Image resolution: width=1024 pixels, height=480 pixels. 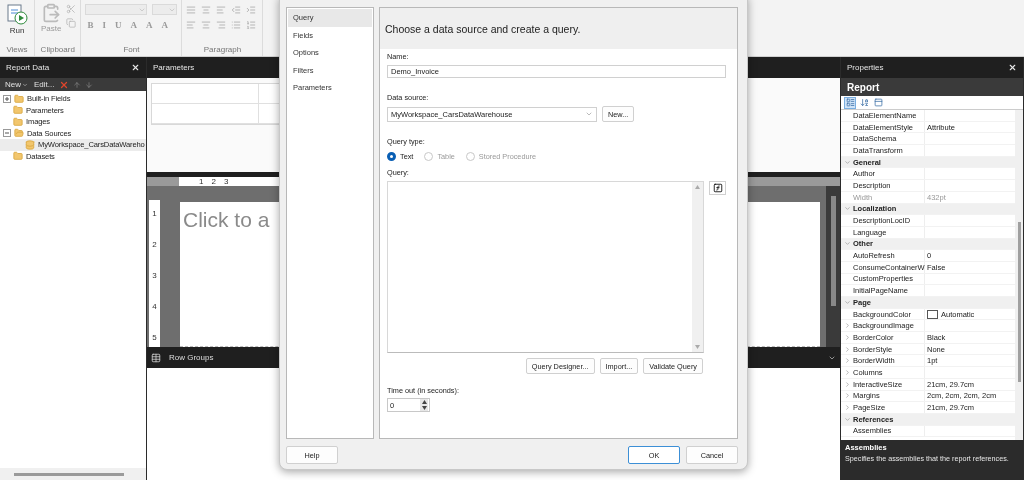 I want to click on delete-icon, so click(x=64, y=84).